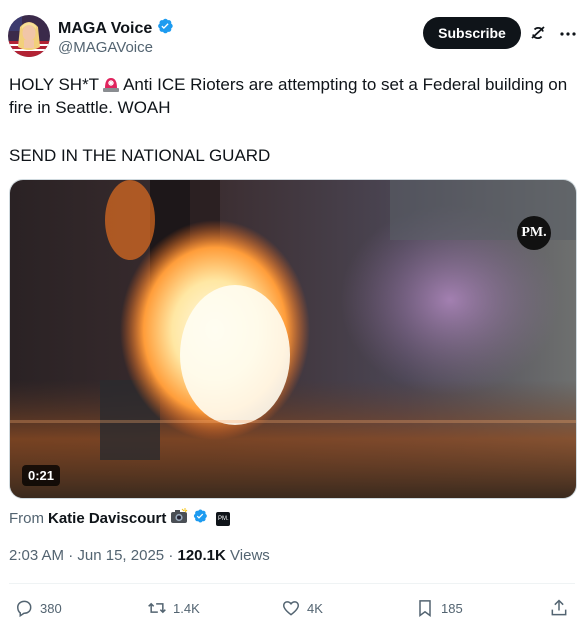 The width and height of the screenshot is (586, 627). Describe the element at coordinates (107, 519) in the screenshot. I see `source-name: Katie Daviscourt` at that location.